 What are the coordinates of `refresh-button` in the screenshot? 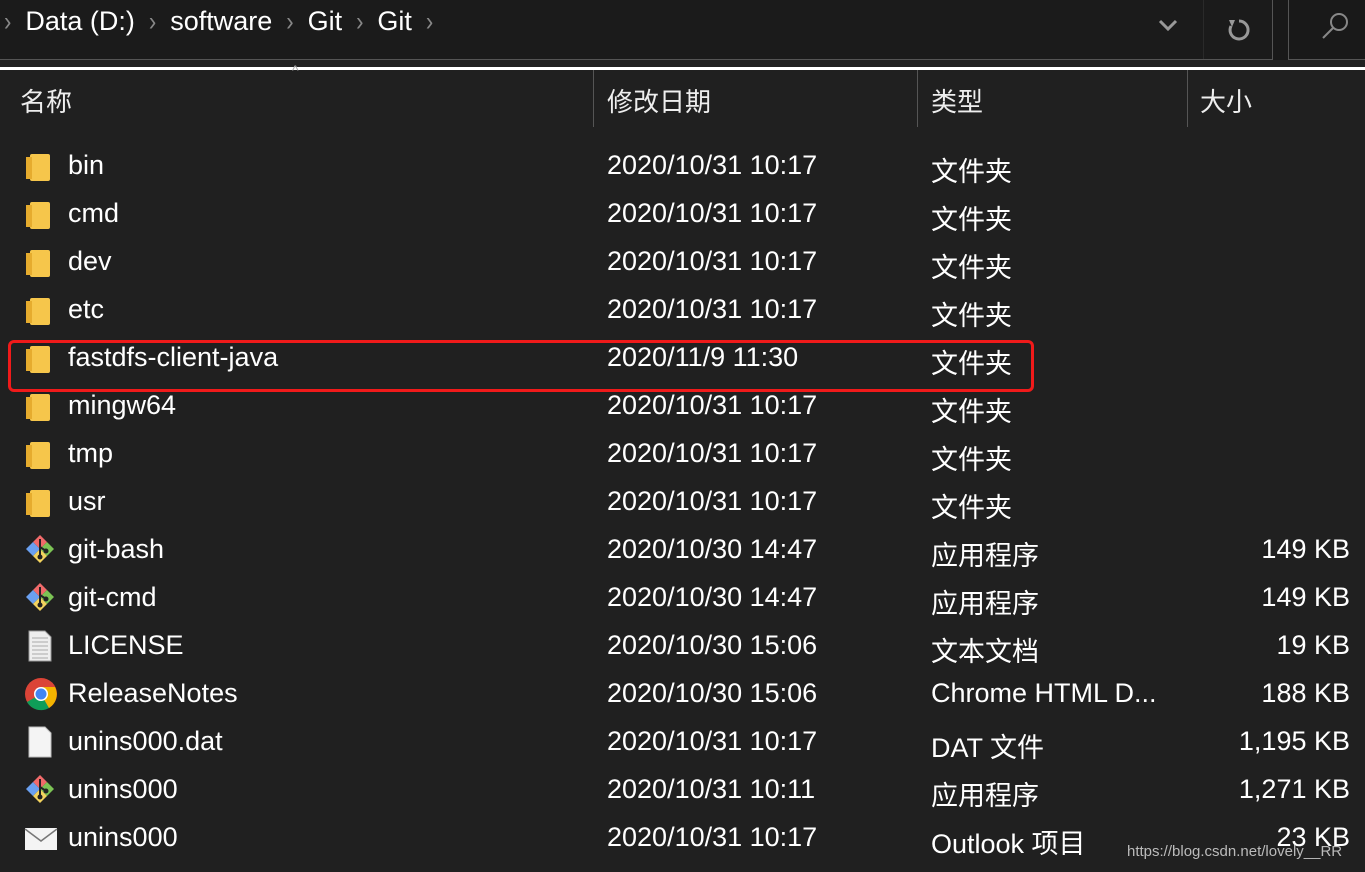 It's located at (1238, 29).